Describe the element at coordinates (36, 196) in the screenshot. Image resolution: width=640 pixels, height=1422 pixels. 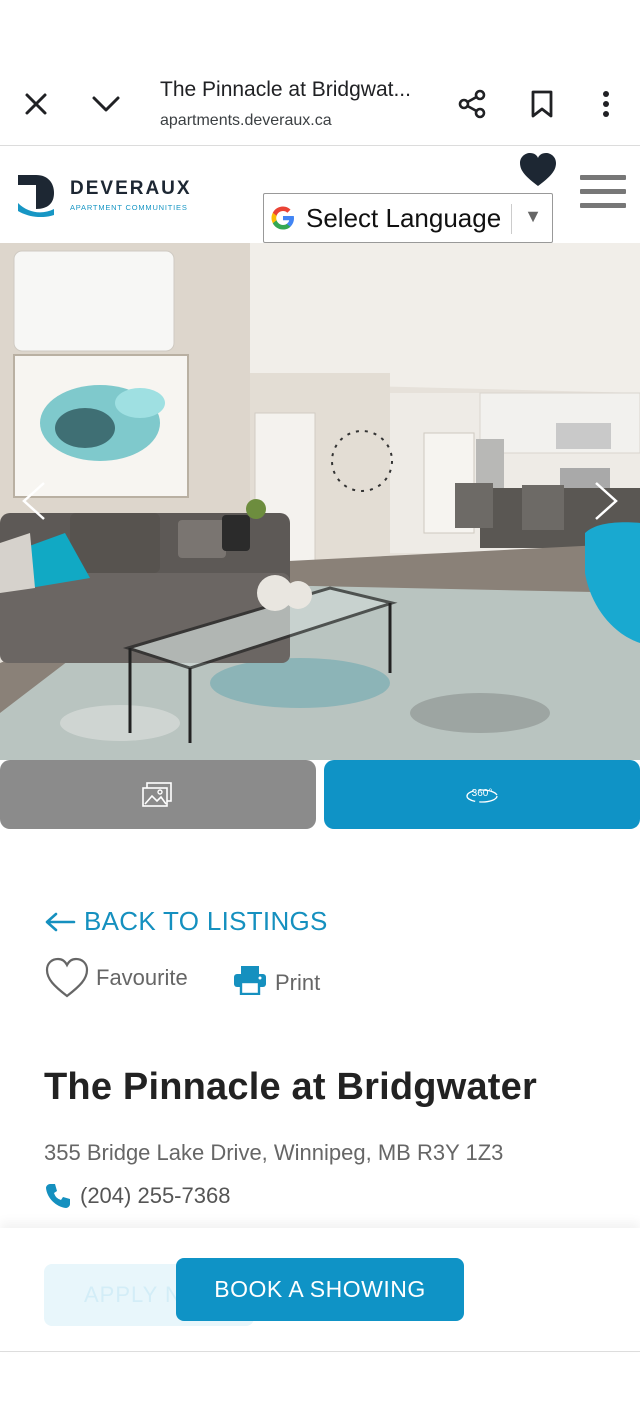
I see `deveraux-logo-mark-icon` at that location.